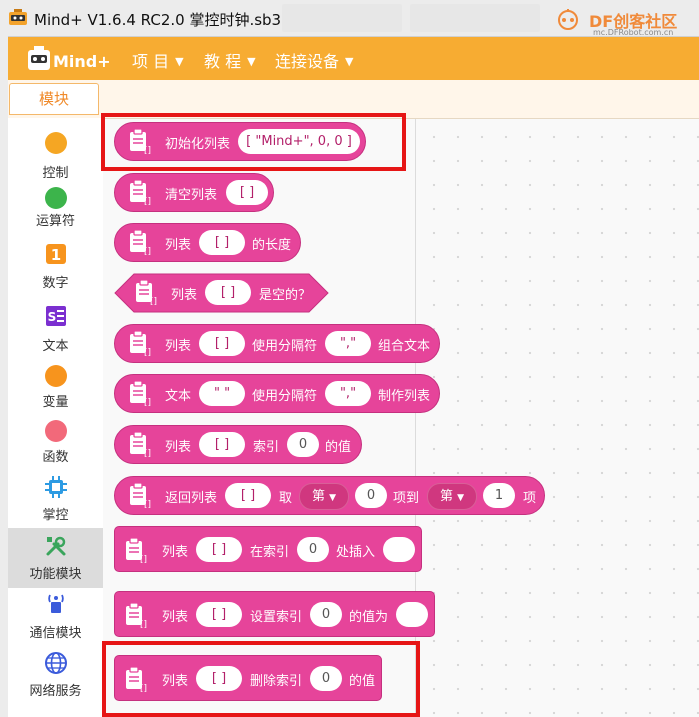 The height and width of the screenshot is (717, 699). What do you see at coordinates (222, 393) in the screenshot?
I see `text-value-input: " "` at bounding box center [222, 393].